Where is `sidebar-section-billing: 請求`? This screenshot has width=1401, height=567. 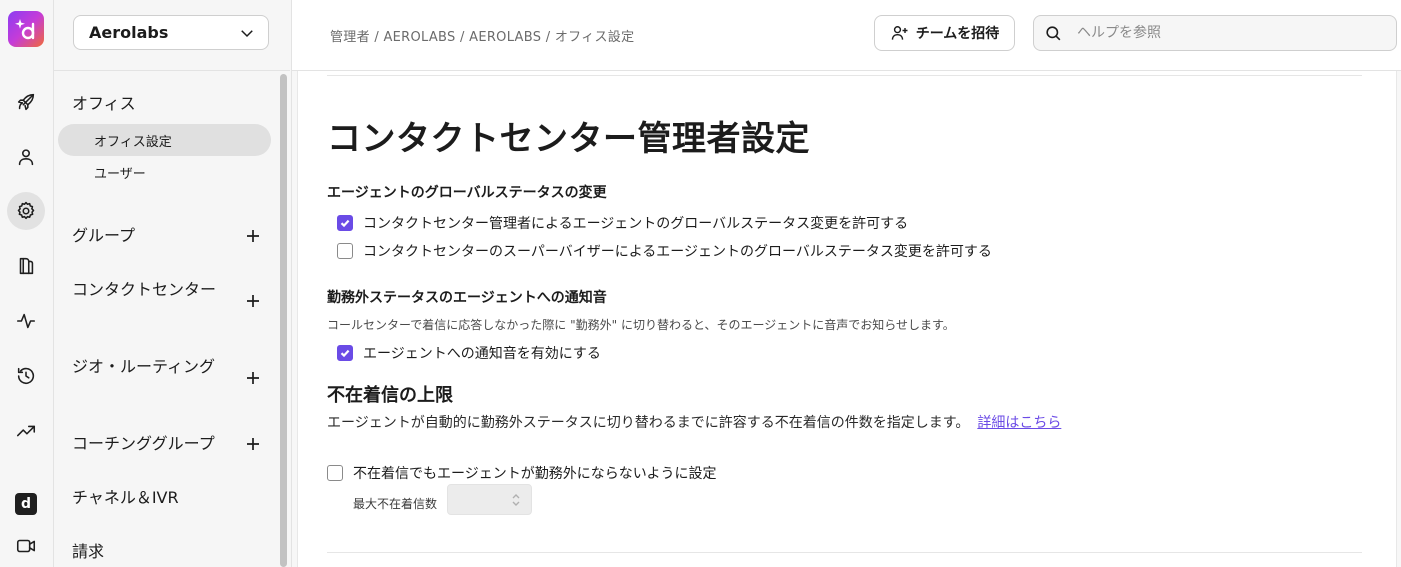 sidebar-section-billing: 請求 is located at coordinates (88, 551).